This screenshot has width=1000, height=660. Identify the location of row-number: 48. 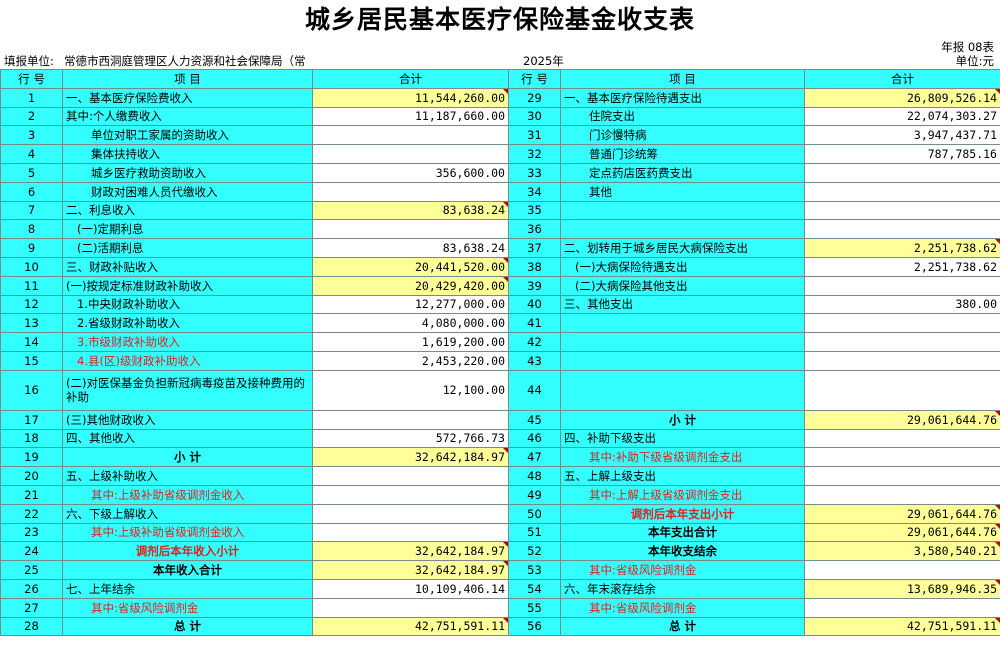
(534, 476).